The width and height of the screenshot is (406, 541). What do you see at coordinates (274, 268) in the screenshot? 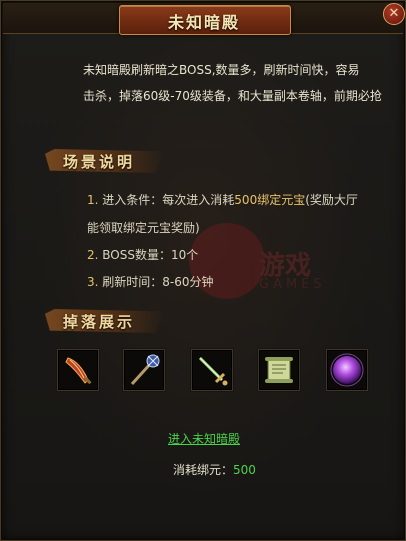
I see `watermark-logo: 游戏 GAMES` at bounding box center [274, 268].